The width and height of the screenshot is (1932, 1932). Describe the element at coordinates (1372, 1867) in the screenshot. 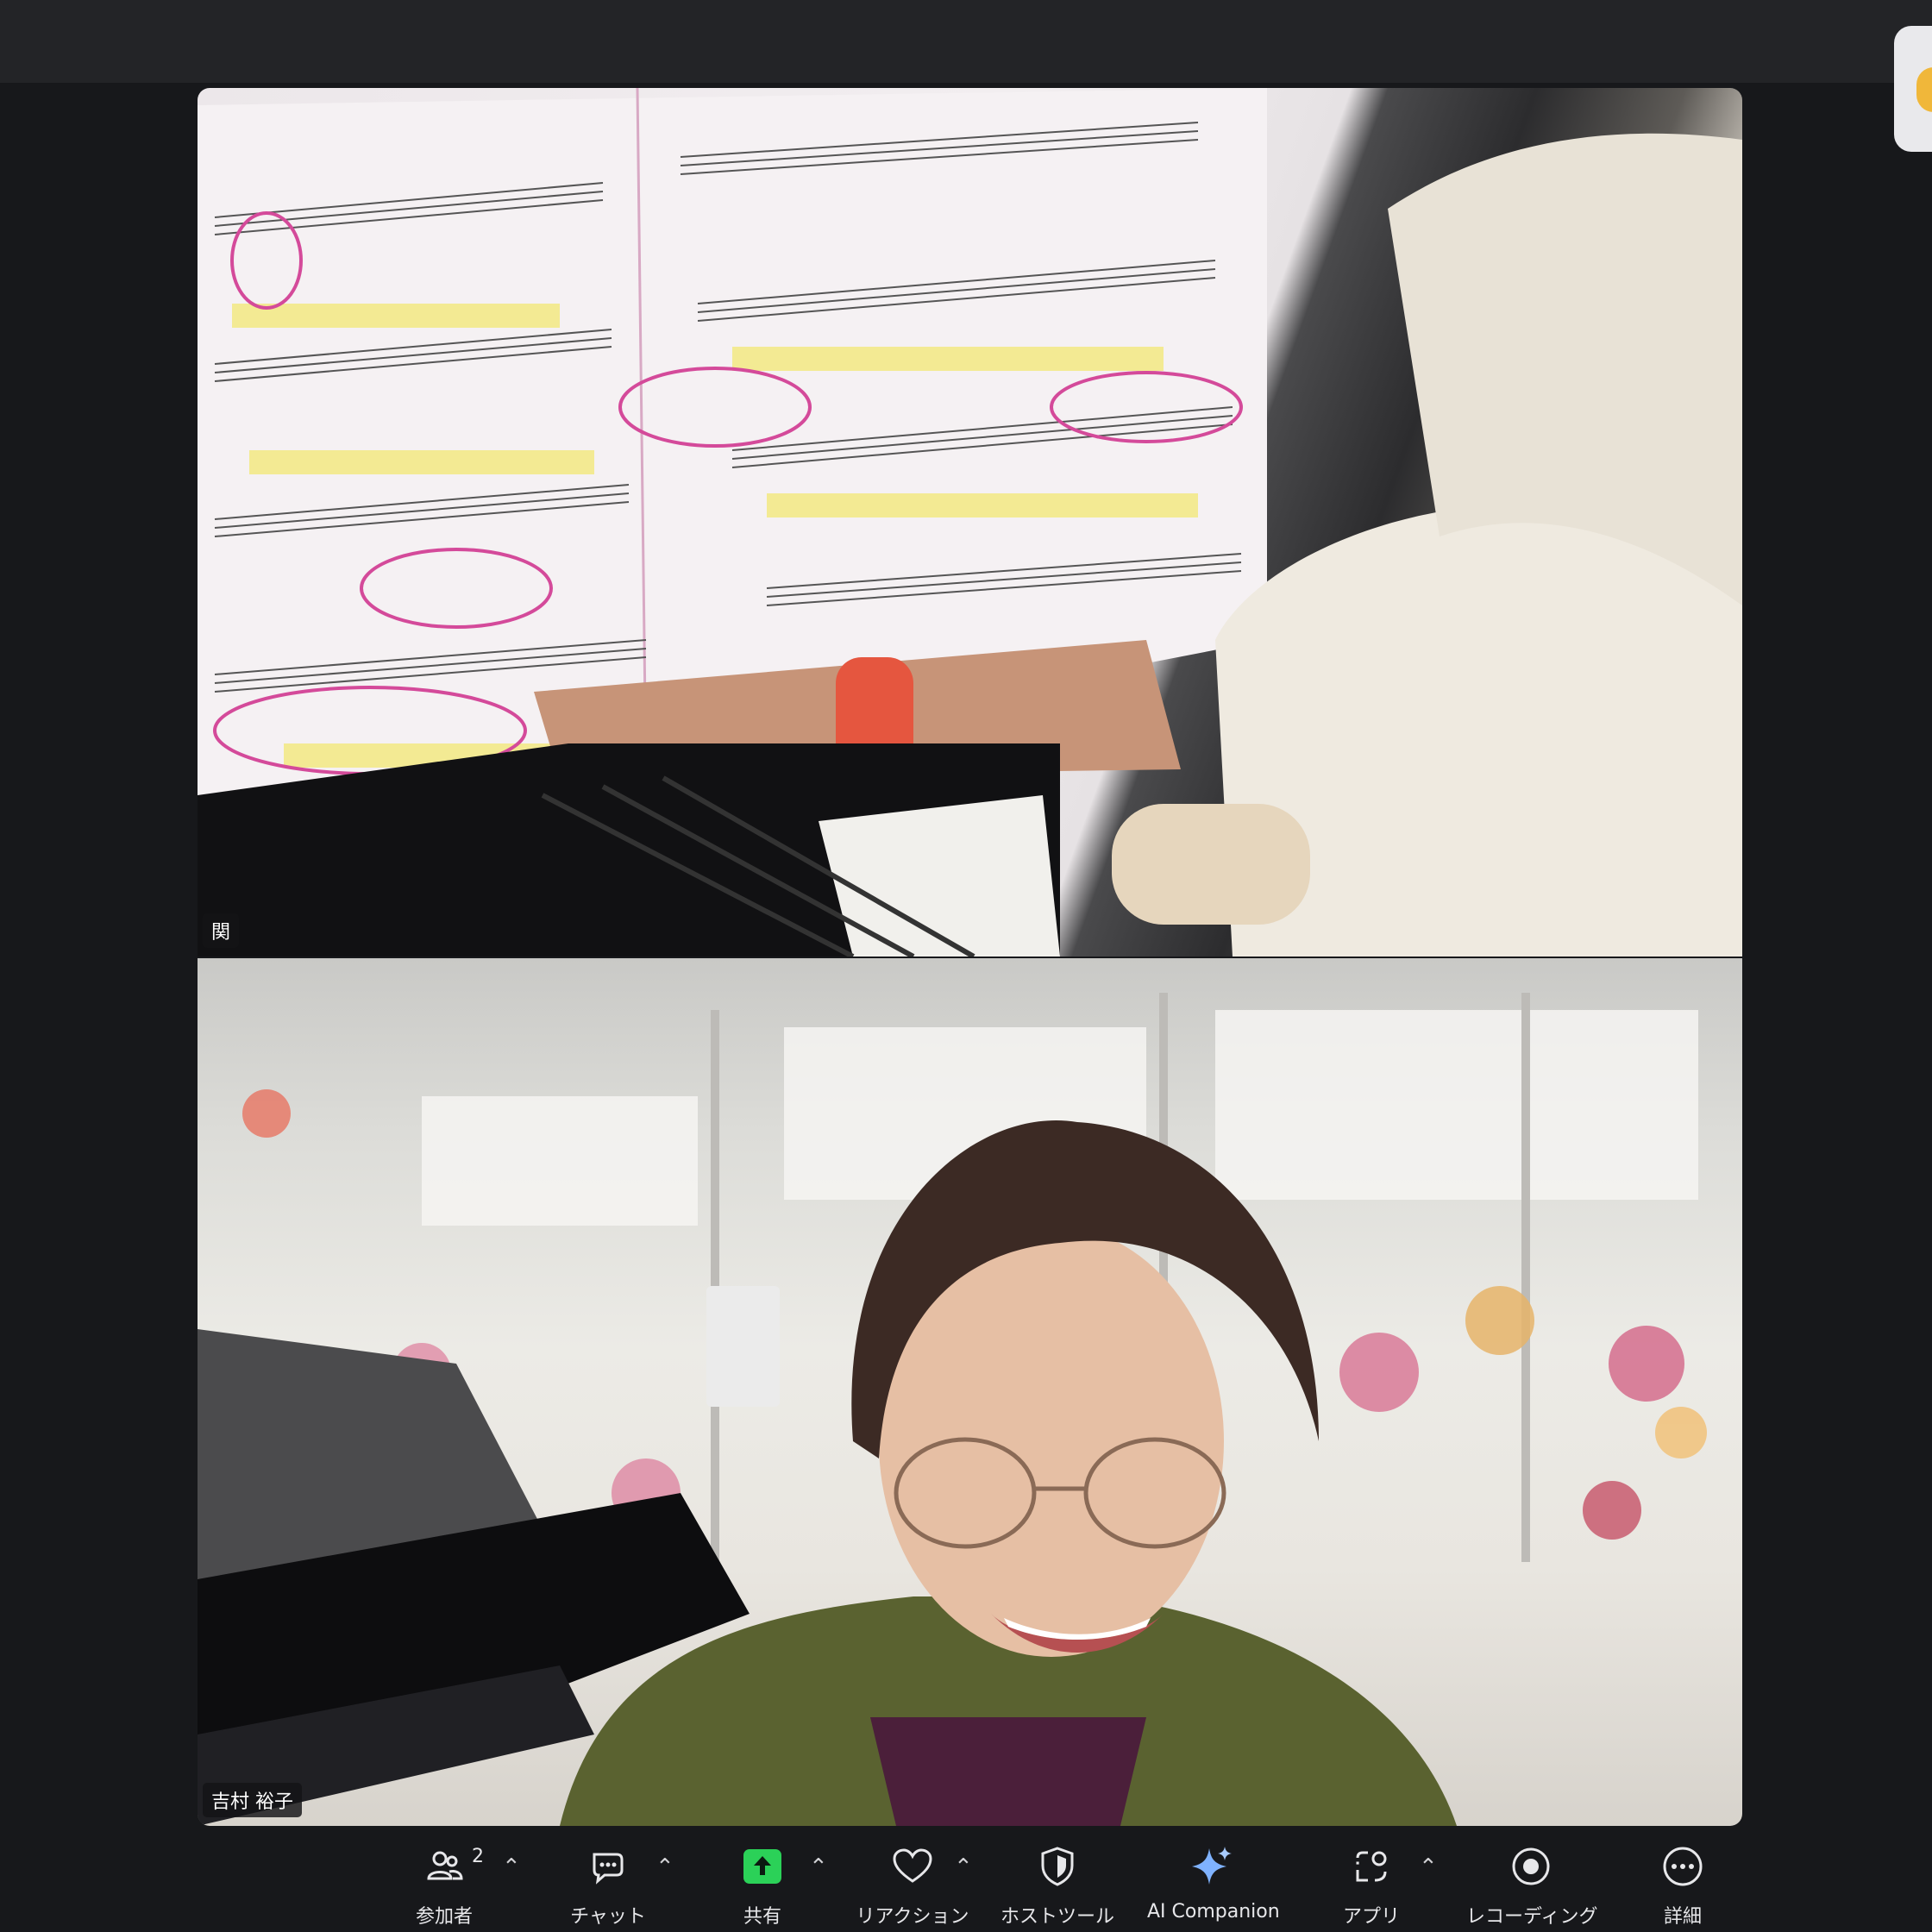

I see `apps-icon` at that location.